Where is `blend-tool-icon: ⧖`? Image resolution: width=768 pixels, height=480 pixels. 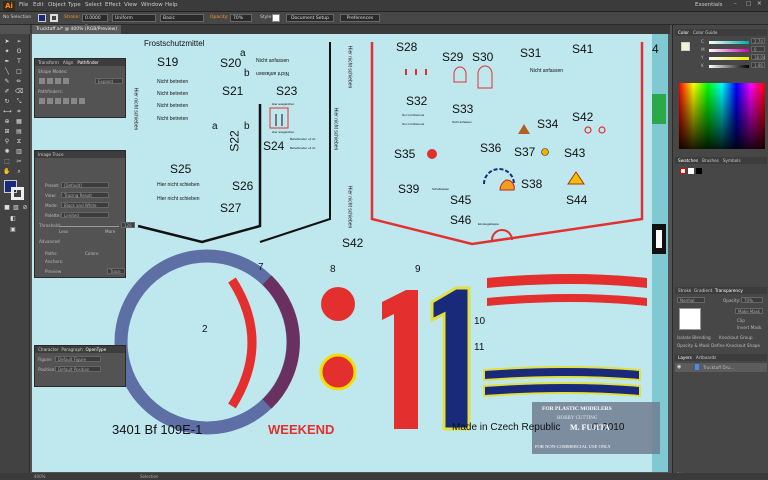
blend-tool-icon: ⧖ is located at coordinates (19, 142).